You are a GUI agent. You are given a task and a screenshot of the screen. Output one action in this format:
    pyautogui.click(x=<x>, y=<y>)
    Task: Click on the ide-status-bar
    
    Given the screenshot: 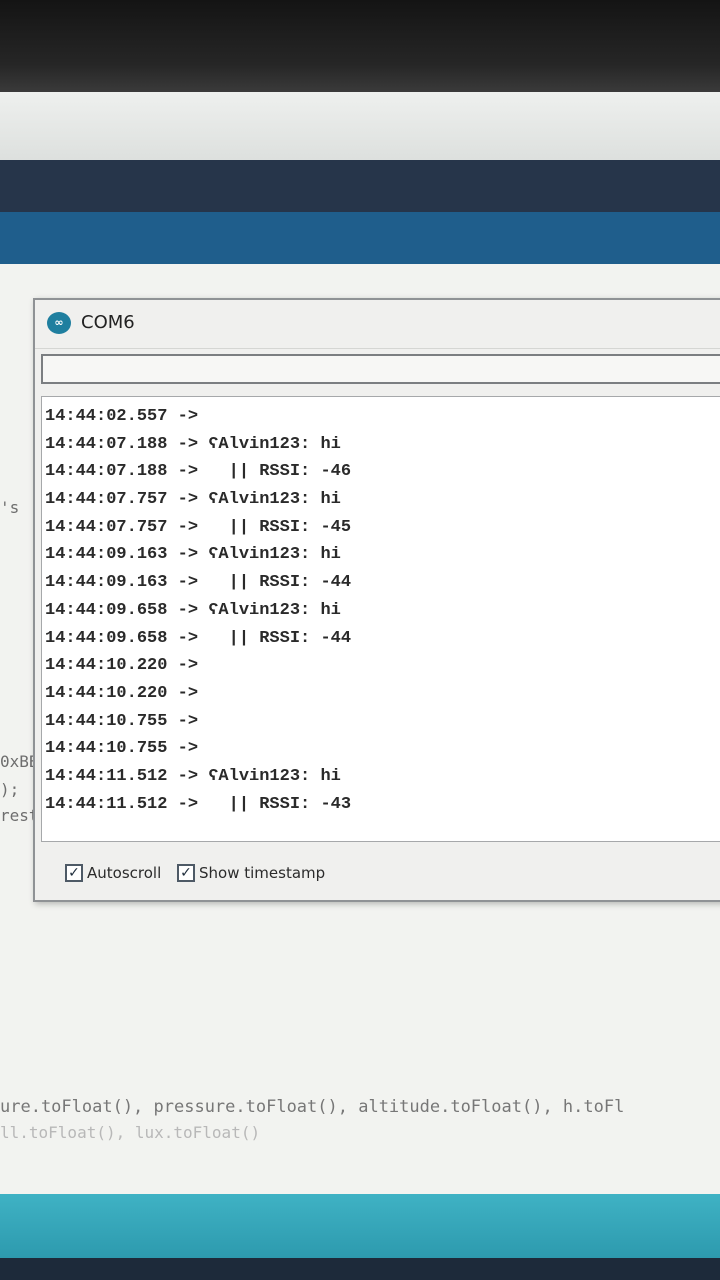 What is the action you would take?
    pyautogui.click(x=360, y=1226)
    